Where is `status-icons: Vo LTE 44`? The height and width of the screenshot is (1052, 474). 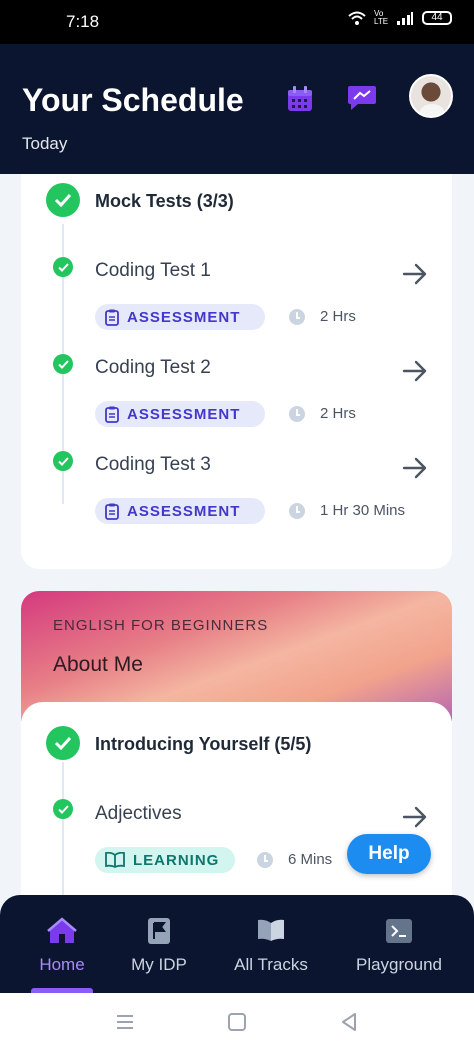
status-icons: Vo LTE 44 is located at coordinates (400, 18).